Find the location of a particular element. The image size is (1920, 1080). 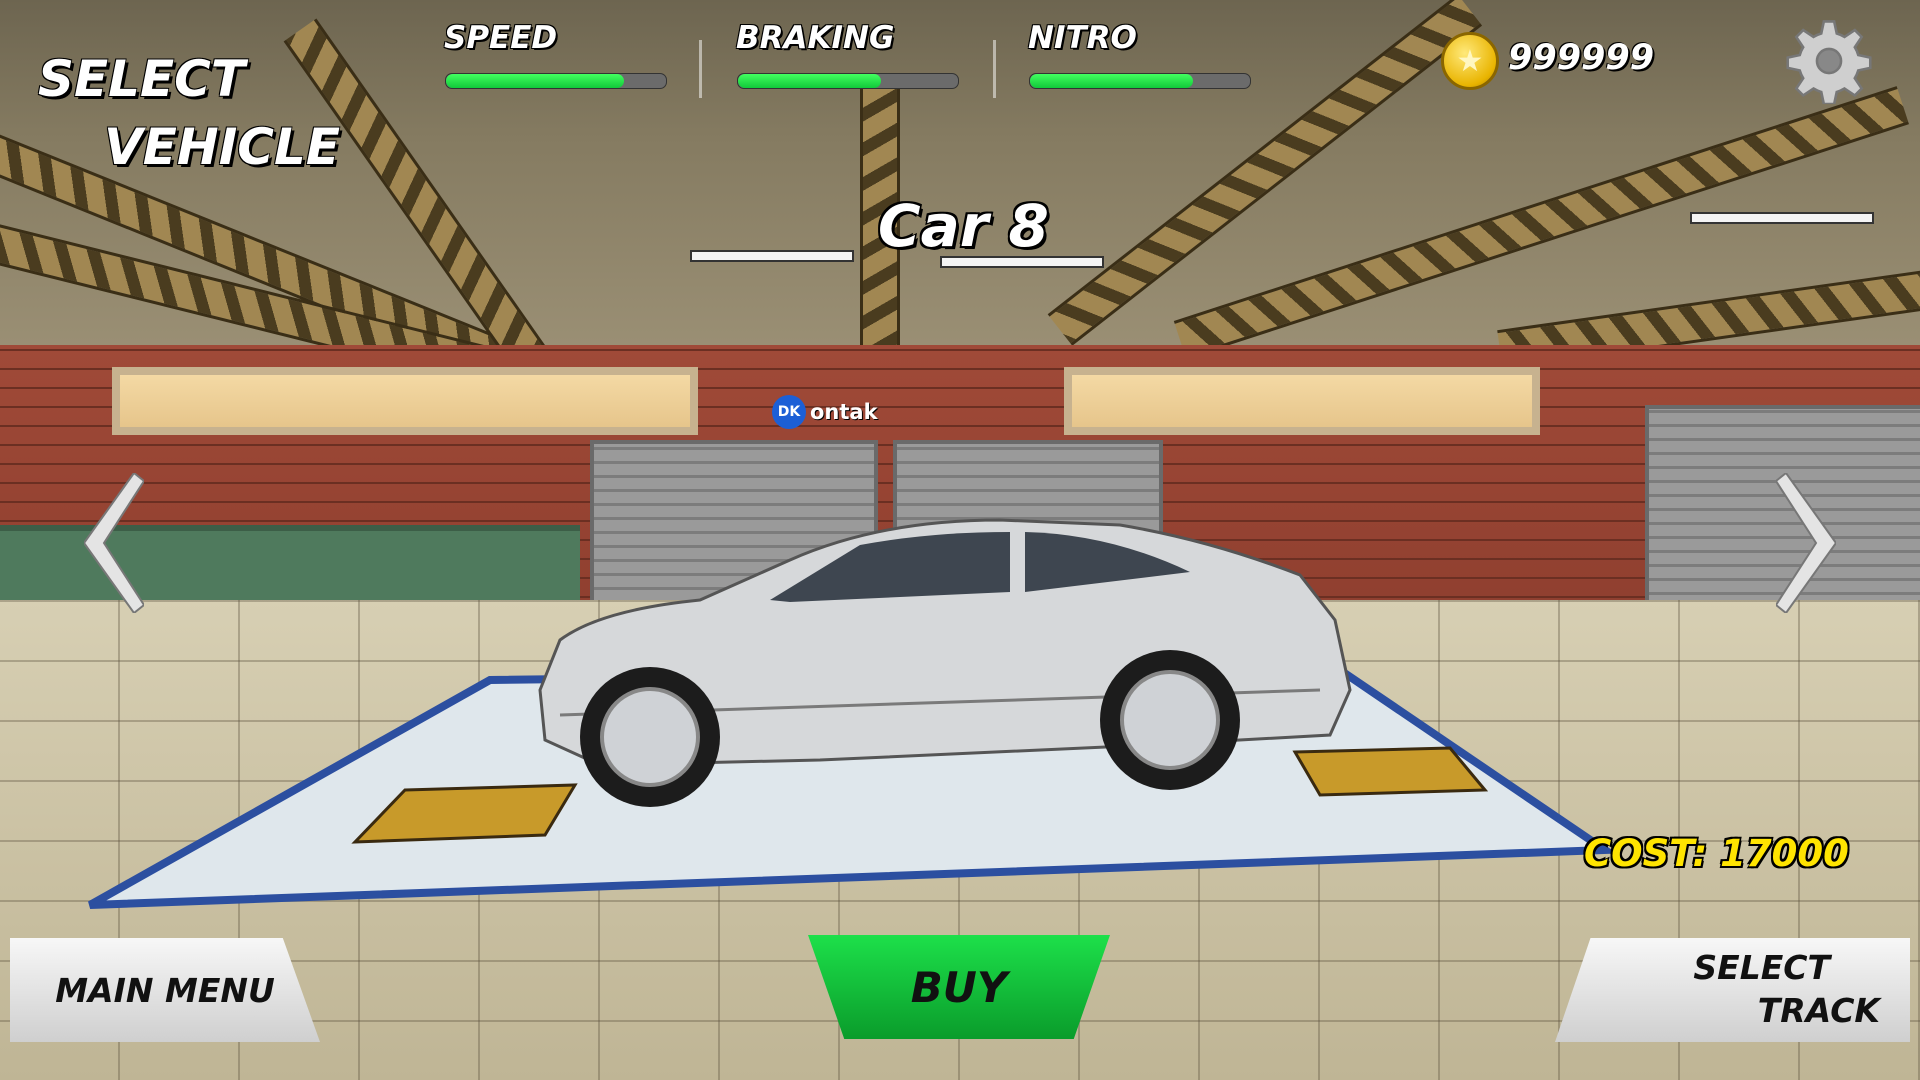

main-menu-button: MAIN MENU is located at coordinates (165, 990).